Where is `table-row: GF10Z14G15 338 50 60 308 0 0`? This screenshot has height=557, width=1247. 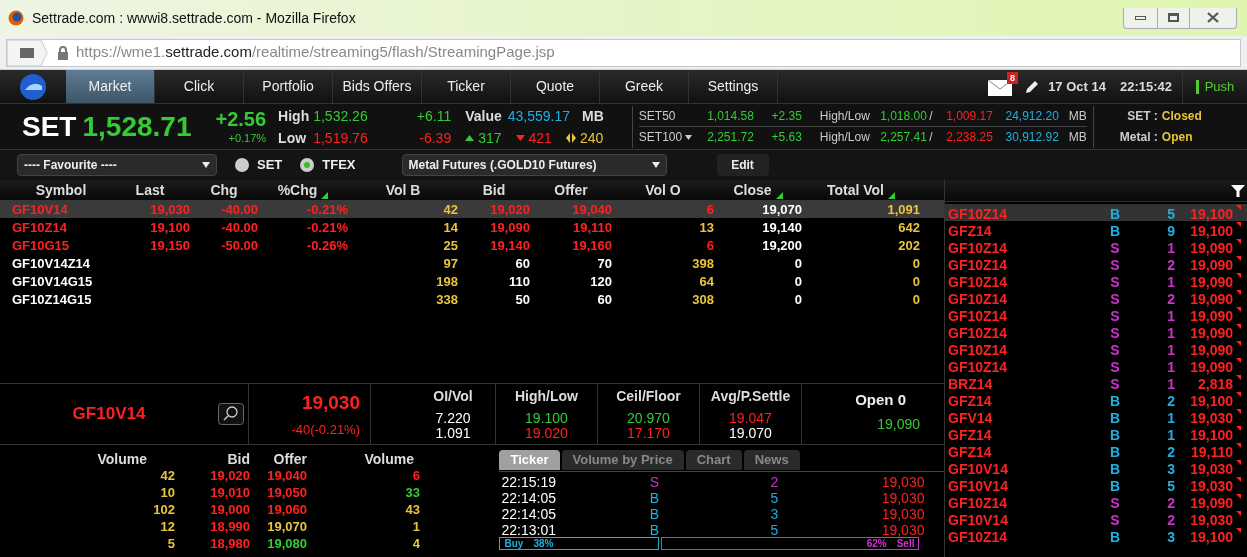
table-row: GF10Z14G15 338 50 60 308 0 0 is located at coordinates (472, 299).